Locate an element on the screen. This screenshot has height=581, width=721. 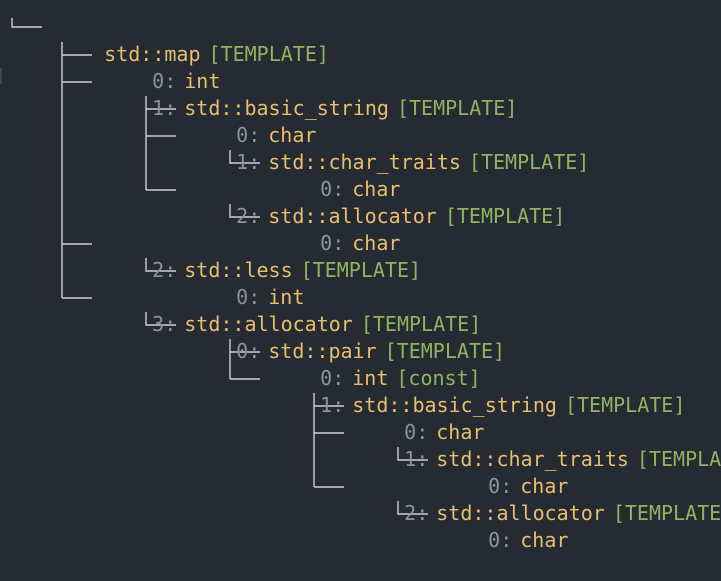
gutter-marker is located at coordinates (1, 76).